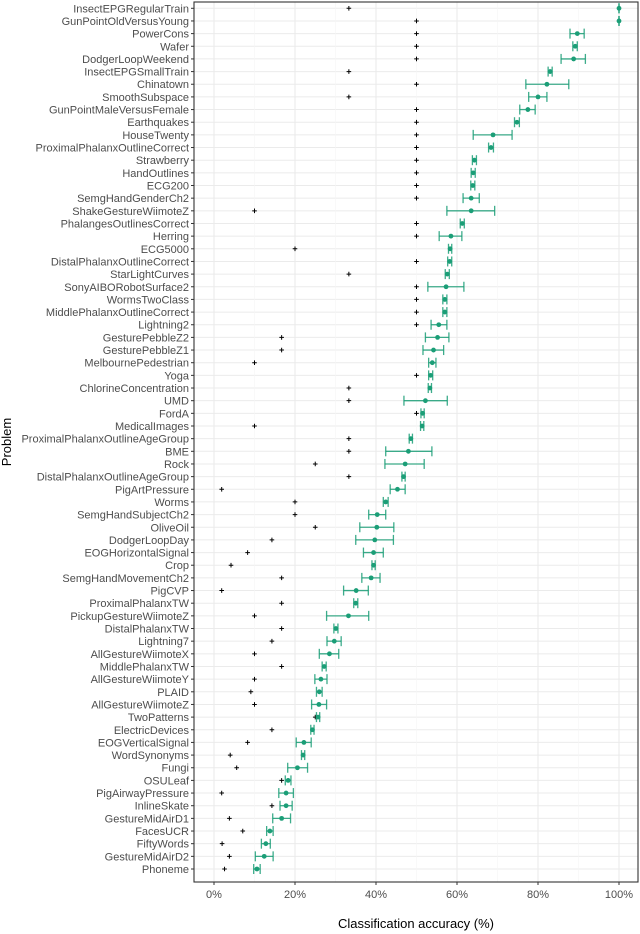 This screenshot has height=934, width=640. Describe the element at coordinates (7, 442) in the screenshot. I see `y-axis-title: Problem` at that location.